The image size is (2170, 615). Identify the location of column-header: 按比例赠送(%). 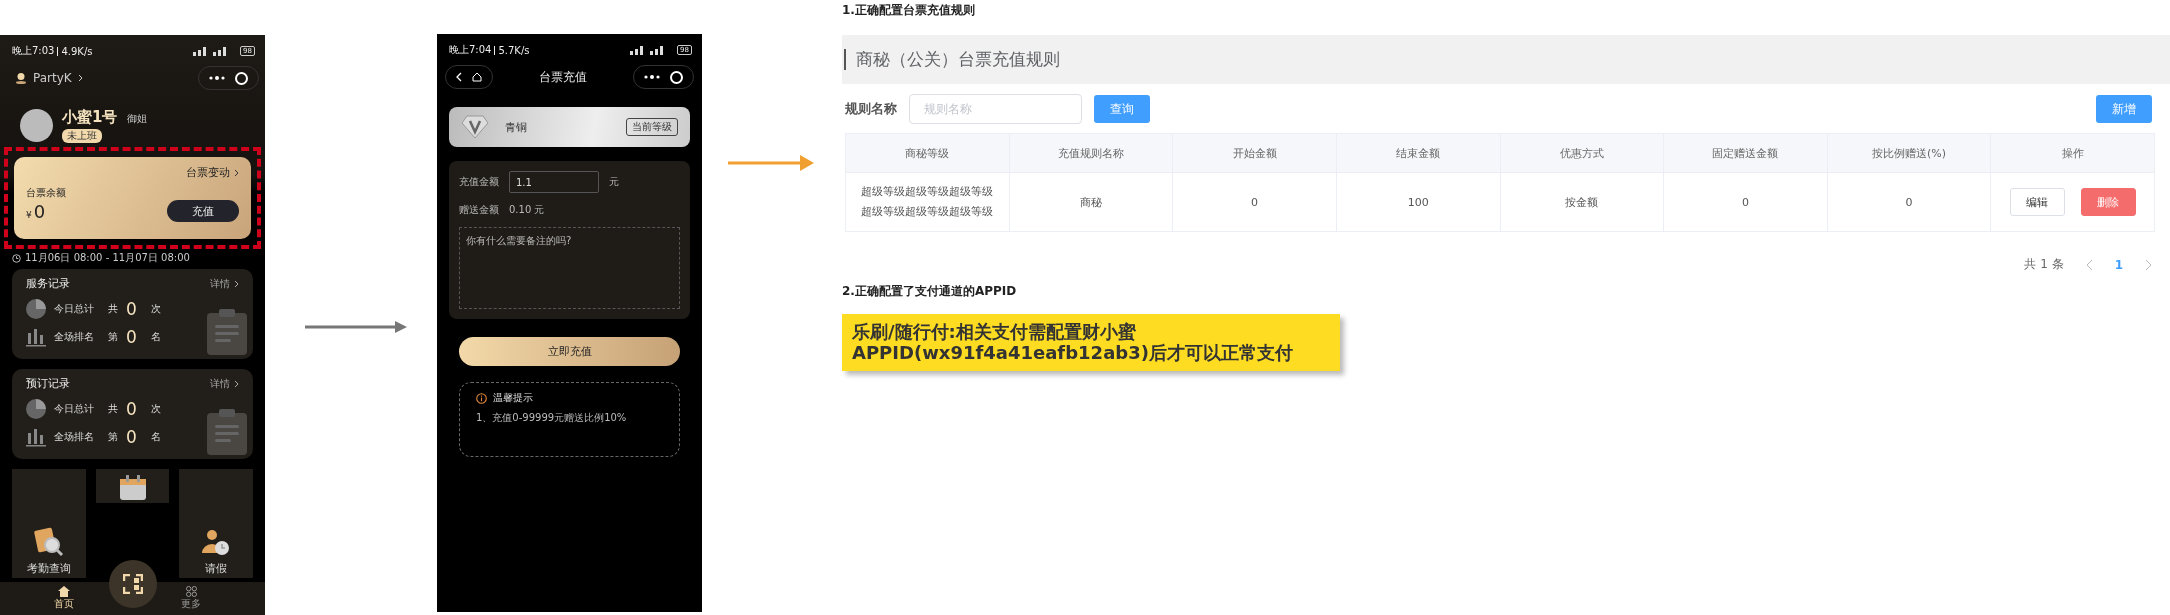
(1909, 153).